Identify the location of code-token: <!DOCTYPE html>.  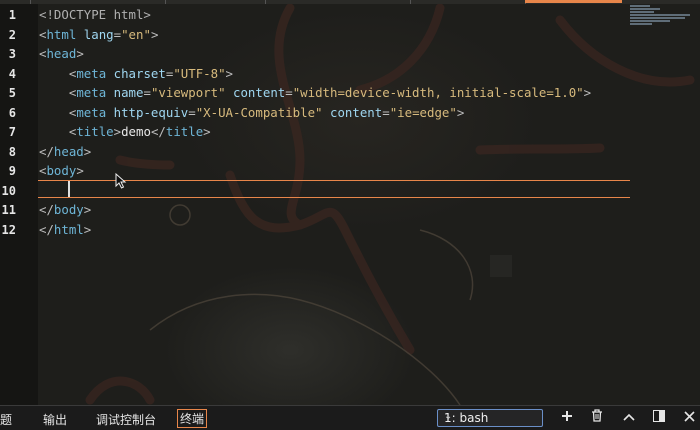
(95, 14).